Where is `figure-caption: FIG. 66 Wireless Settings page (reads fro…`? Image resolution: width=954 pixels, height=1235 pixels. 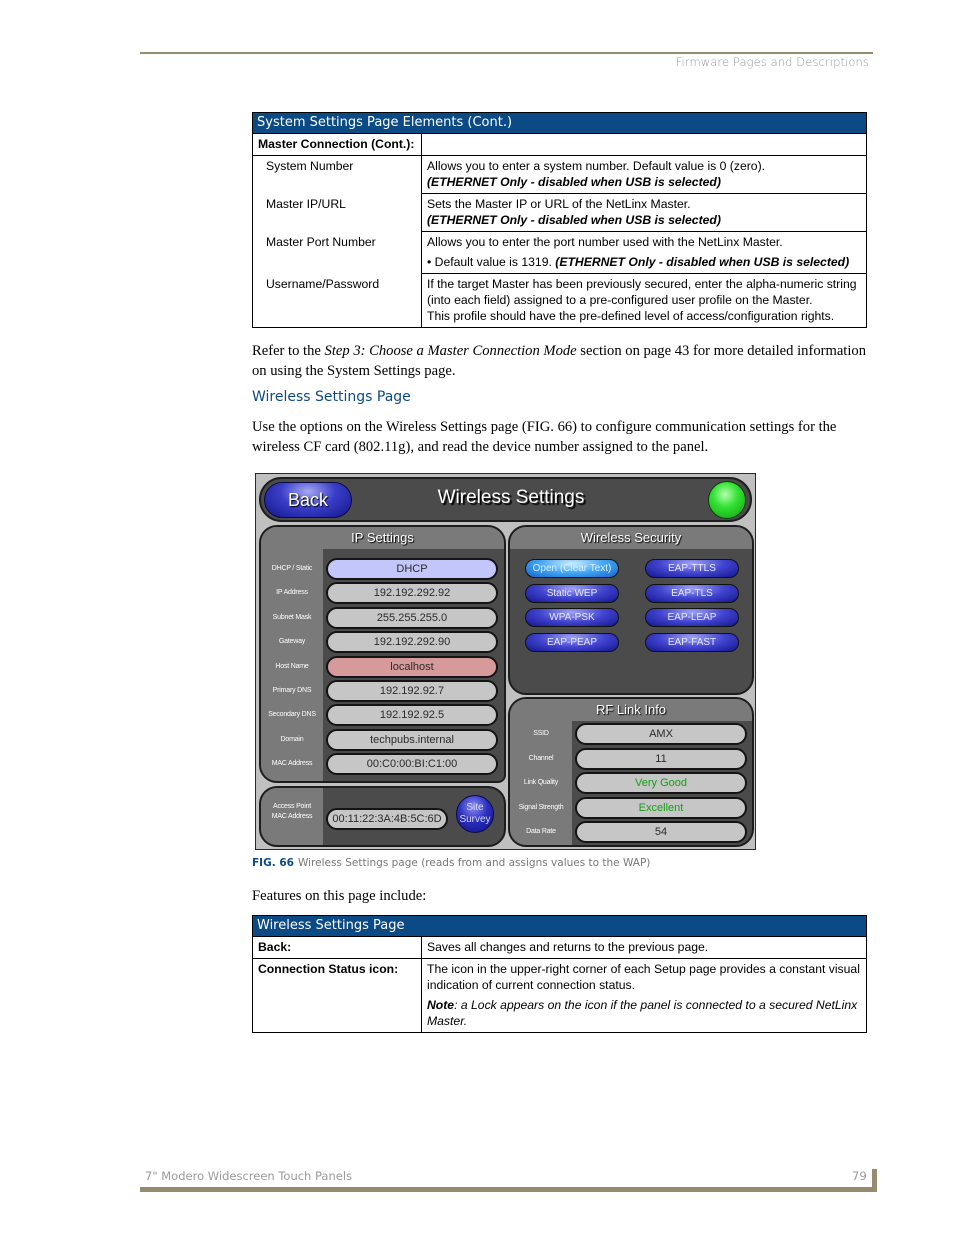
figure-caption: FIG. 66 Wireless Settings page (reads fro… is located at coordinates (451, 863).